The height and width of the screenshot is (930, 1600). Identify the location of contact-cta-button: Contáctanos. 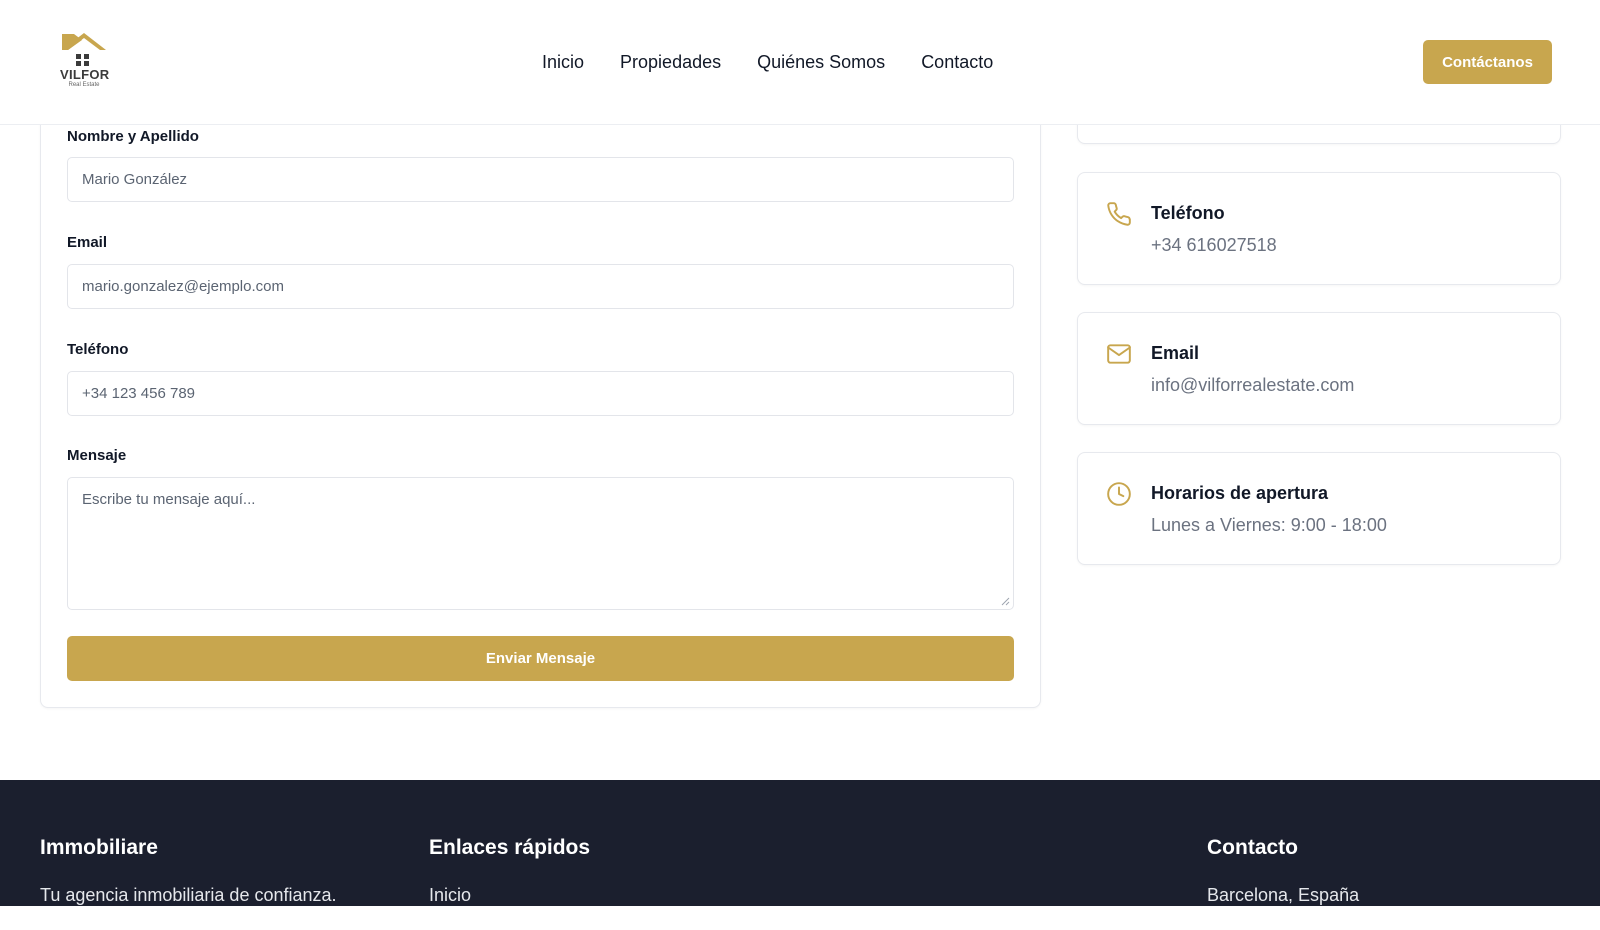
(1487, 62).